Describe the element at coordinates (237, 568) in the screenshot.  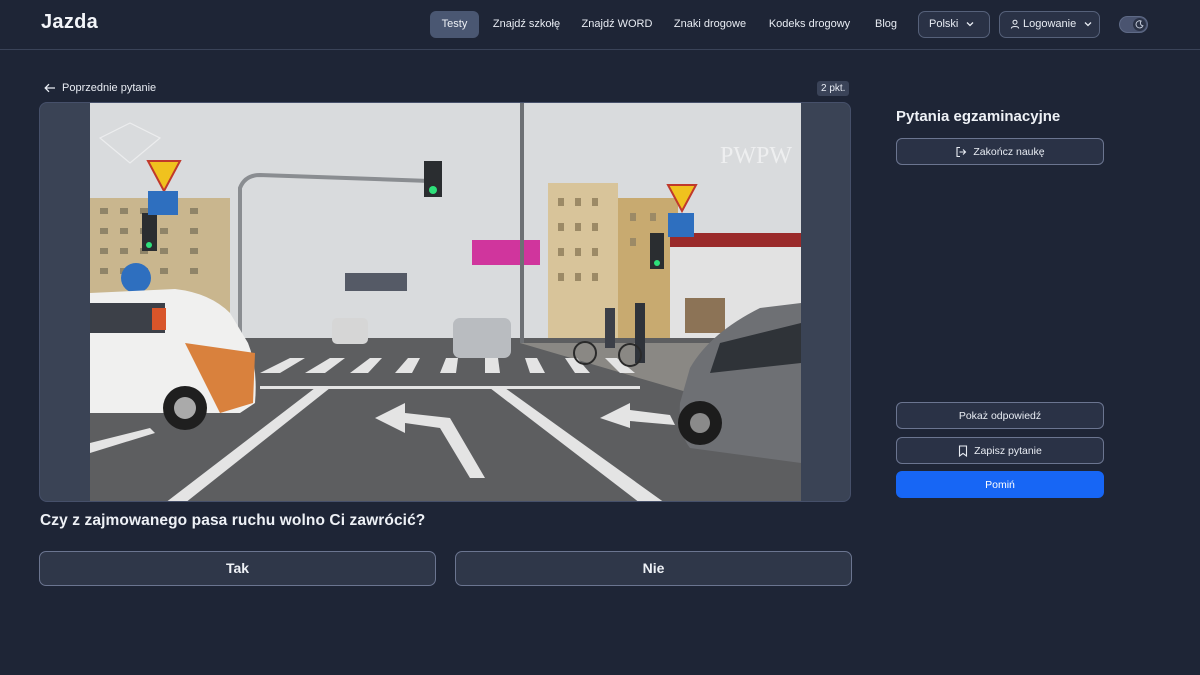
I see `answer-yes-button: Tak` at that location.